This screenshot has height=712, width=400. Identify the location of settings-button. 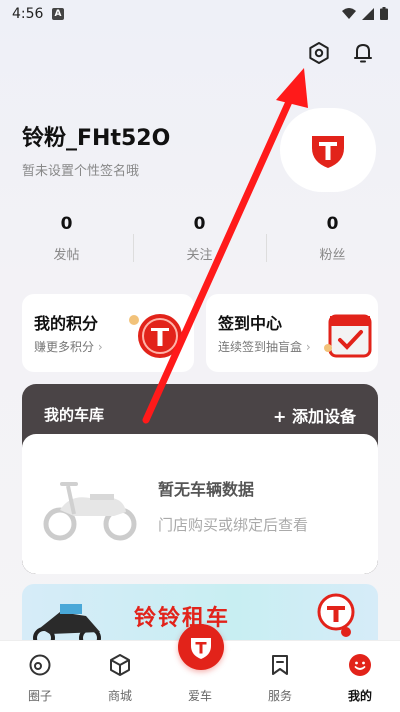
(319, 53).